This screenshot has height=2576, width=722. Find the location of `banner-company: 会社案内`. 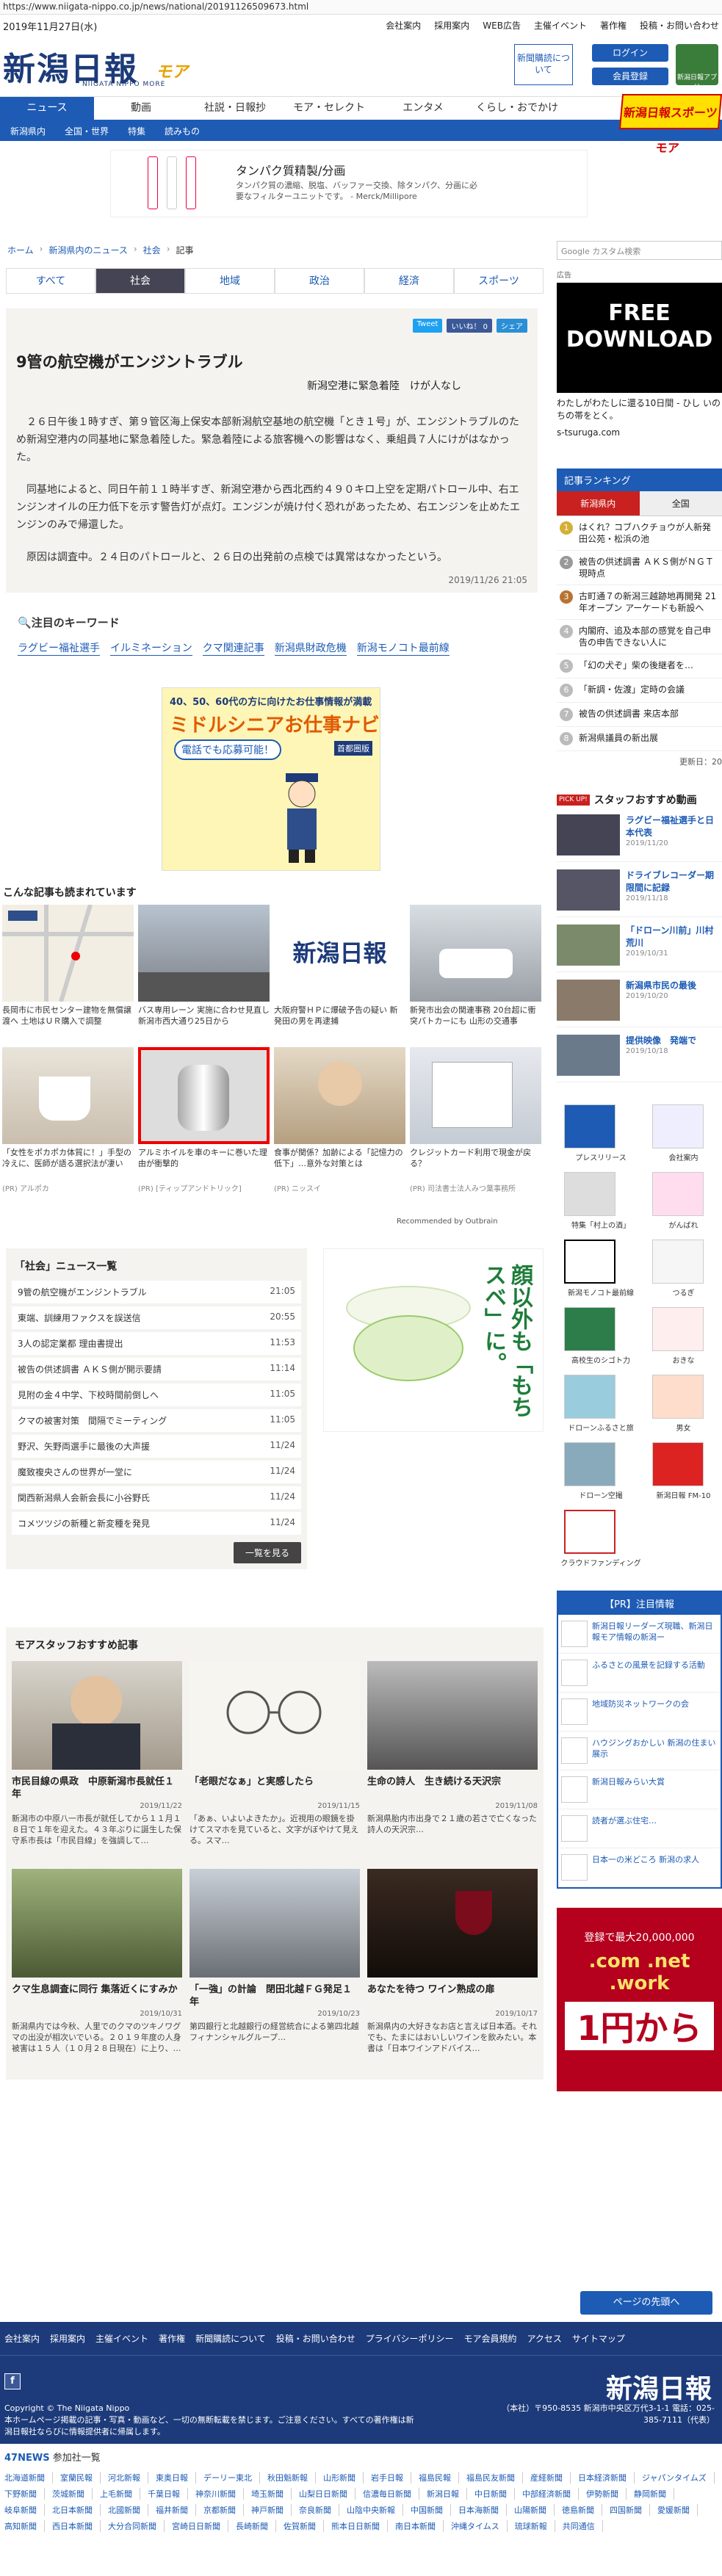

banner-company: 会社案内 is located at coordinates (683, 1133).